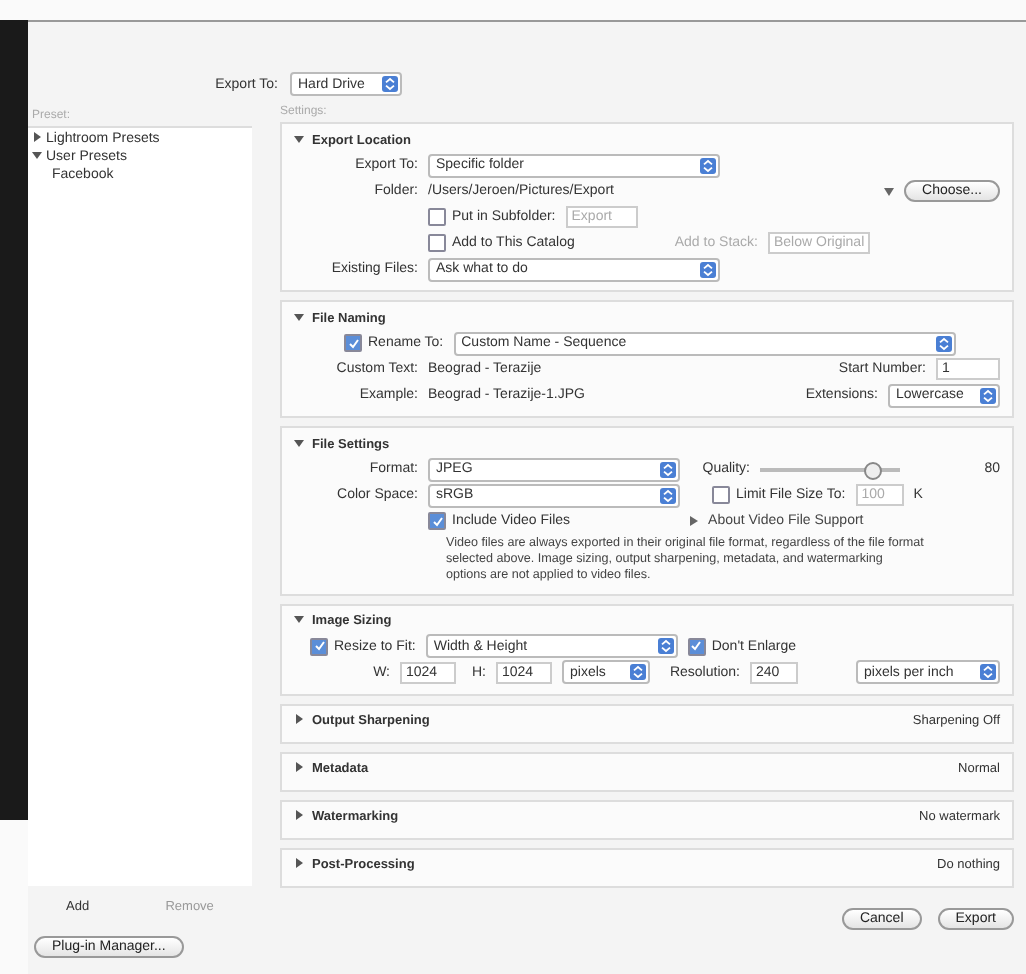 The image size is (1026, 974). Describe the element at coordinates (694, 521) in the screenshot. I see `expand-triangle-icon` at that location.